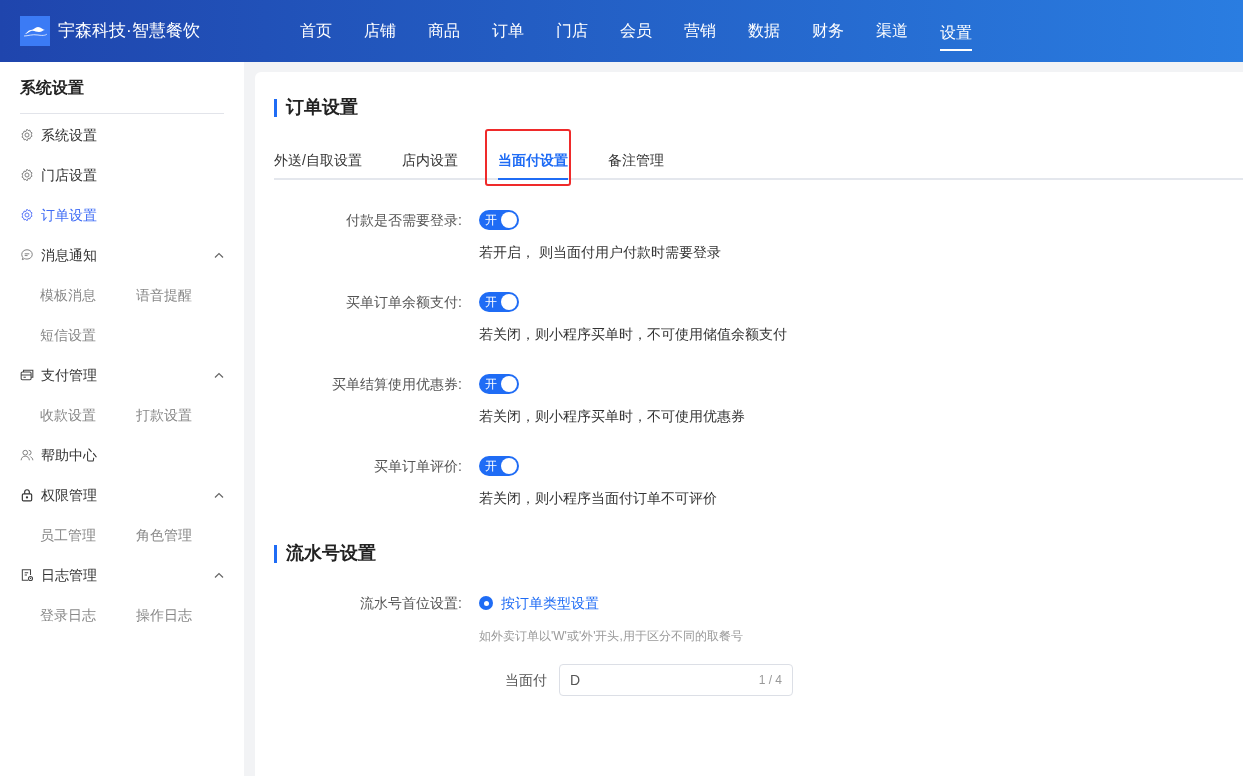 The width and height of the screenshot is (1243, 776). I want to click on tab: 当面付设置, so click(532, 161).